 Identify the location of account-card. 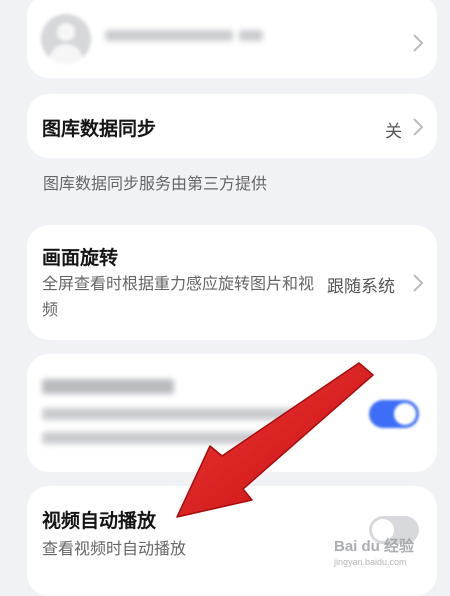
(232, 39).